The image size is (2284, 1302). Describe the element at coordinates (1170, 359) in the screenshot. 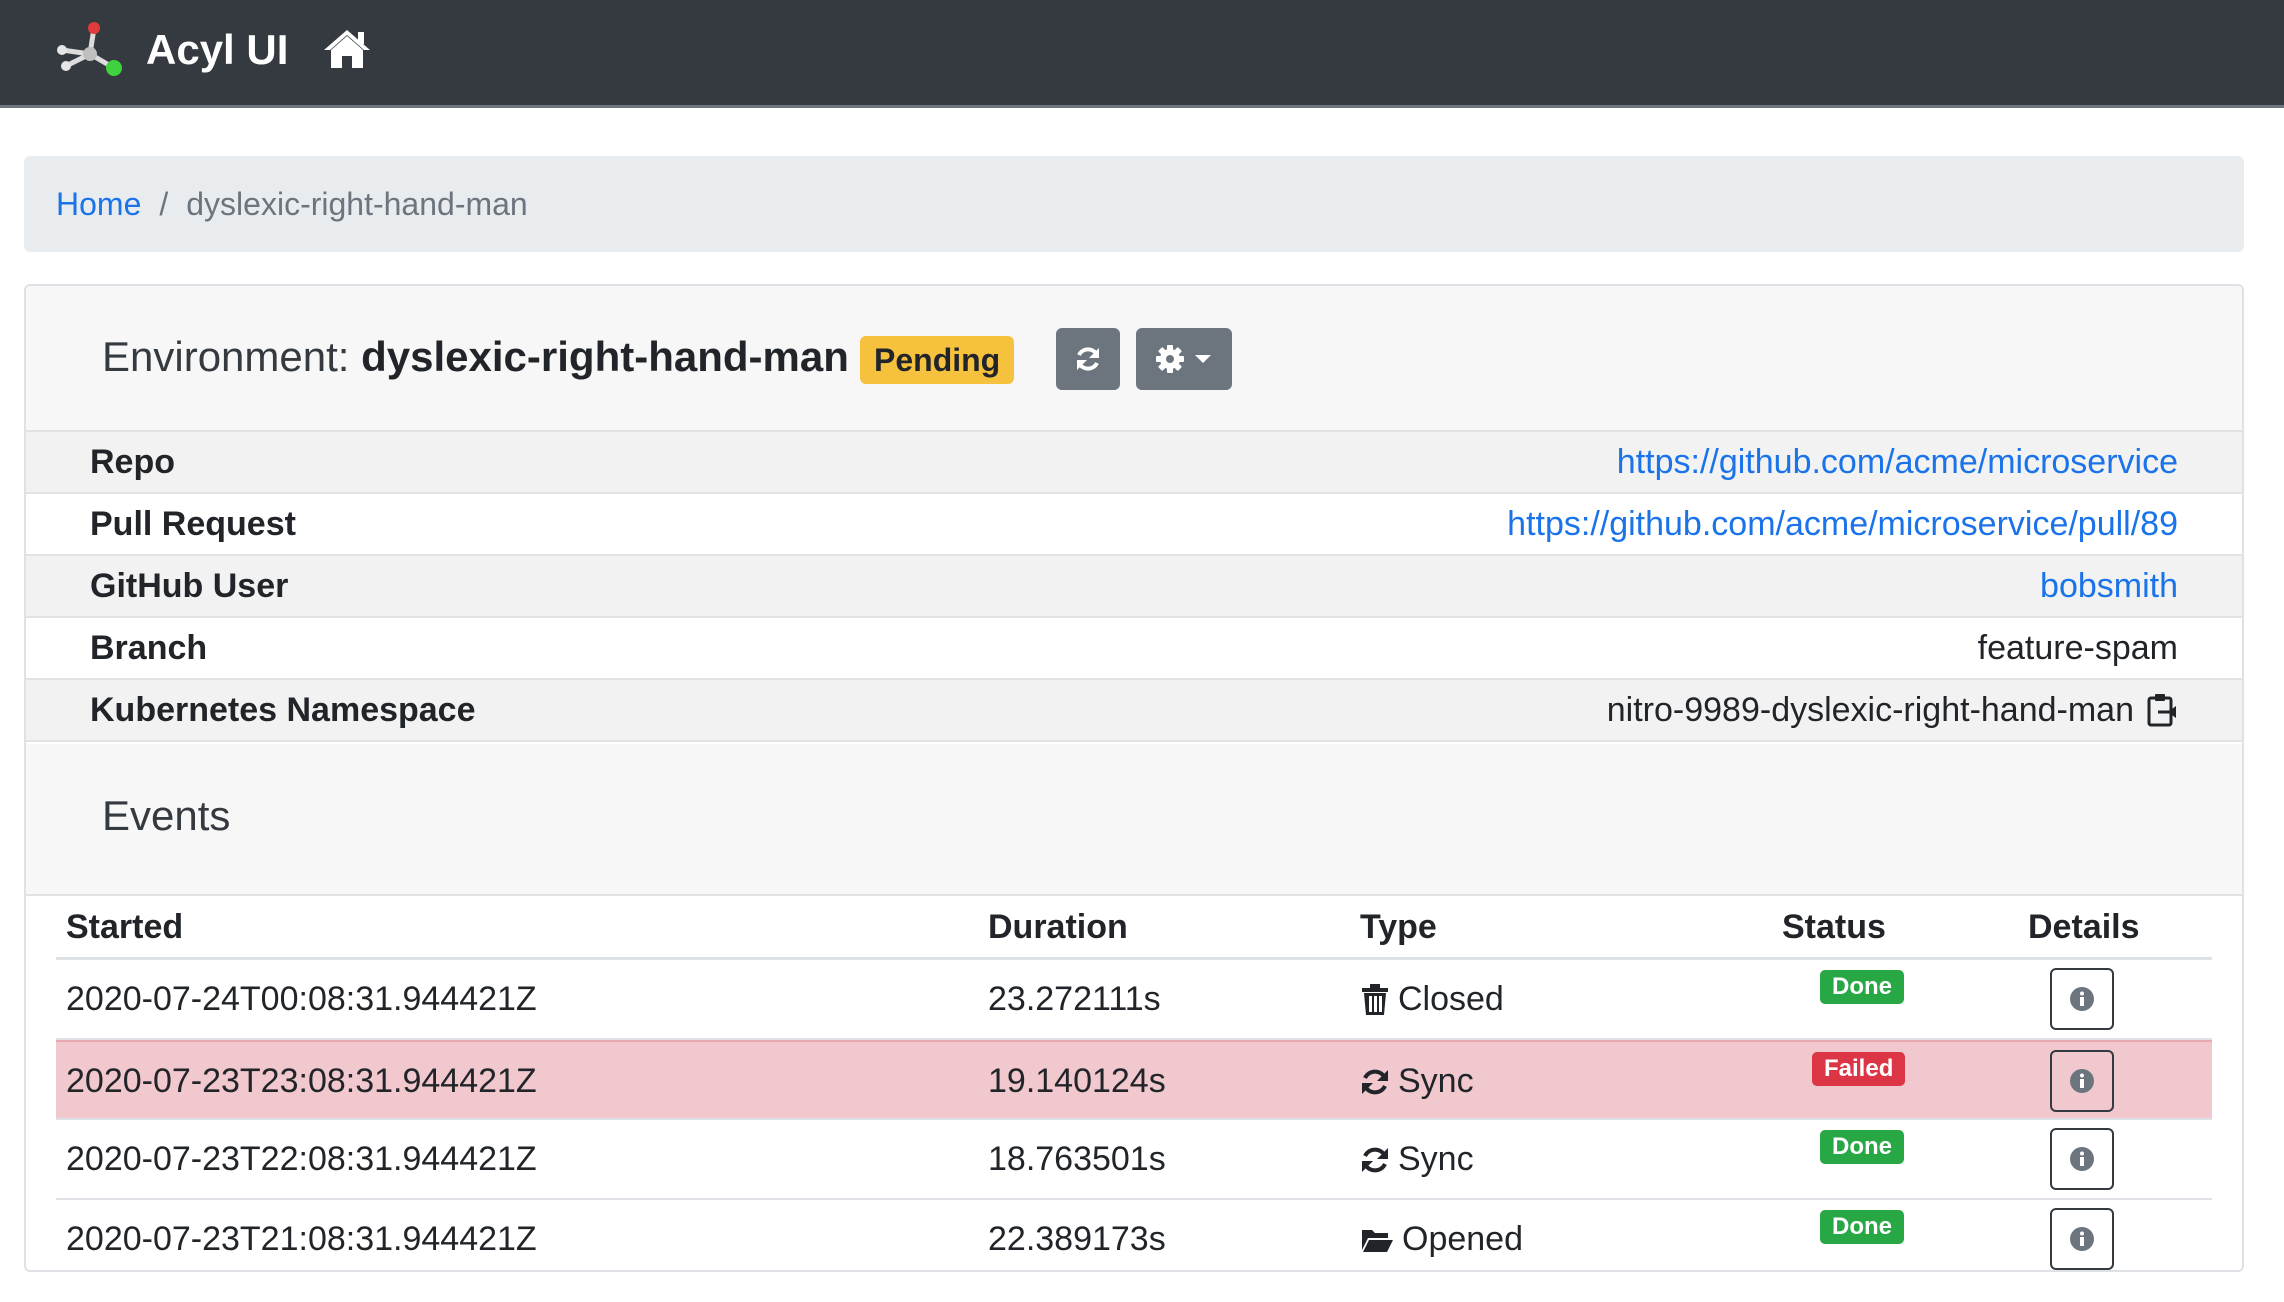

I see `gear-icon` at that location.